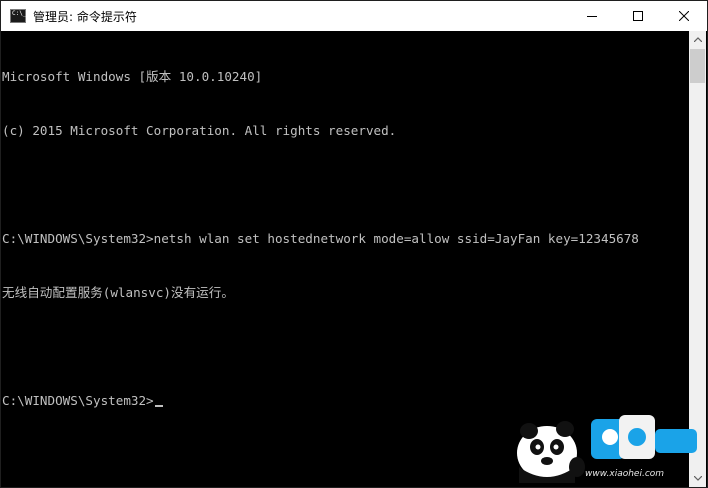 This screenshot has width=708, height=488. I want to click on scroll-thumb, so click(697, 66).